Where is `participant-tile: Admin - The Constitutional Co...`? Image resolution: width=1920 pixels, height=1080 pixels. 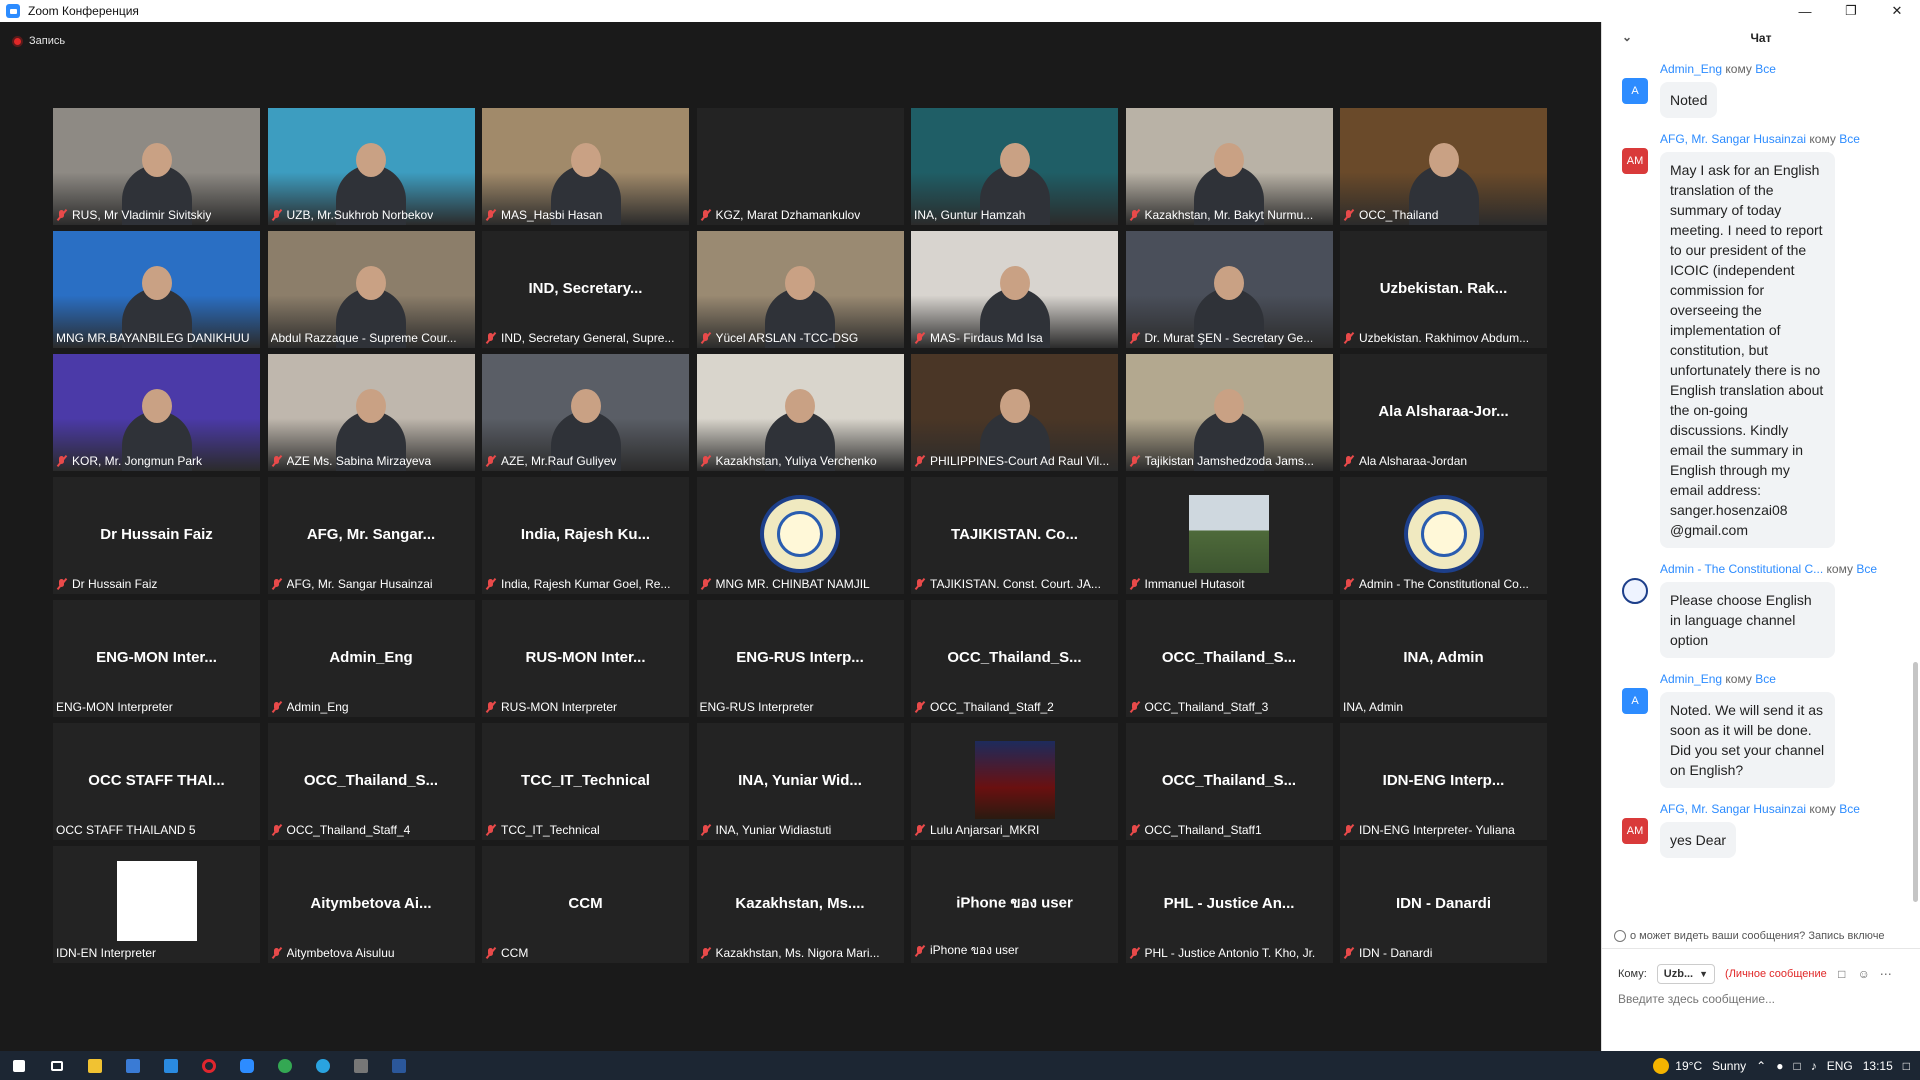 participant-tile: Admin - The Constitutional Co... is located at coordinates (1443, 535).